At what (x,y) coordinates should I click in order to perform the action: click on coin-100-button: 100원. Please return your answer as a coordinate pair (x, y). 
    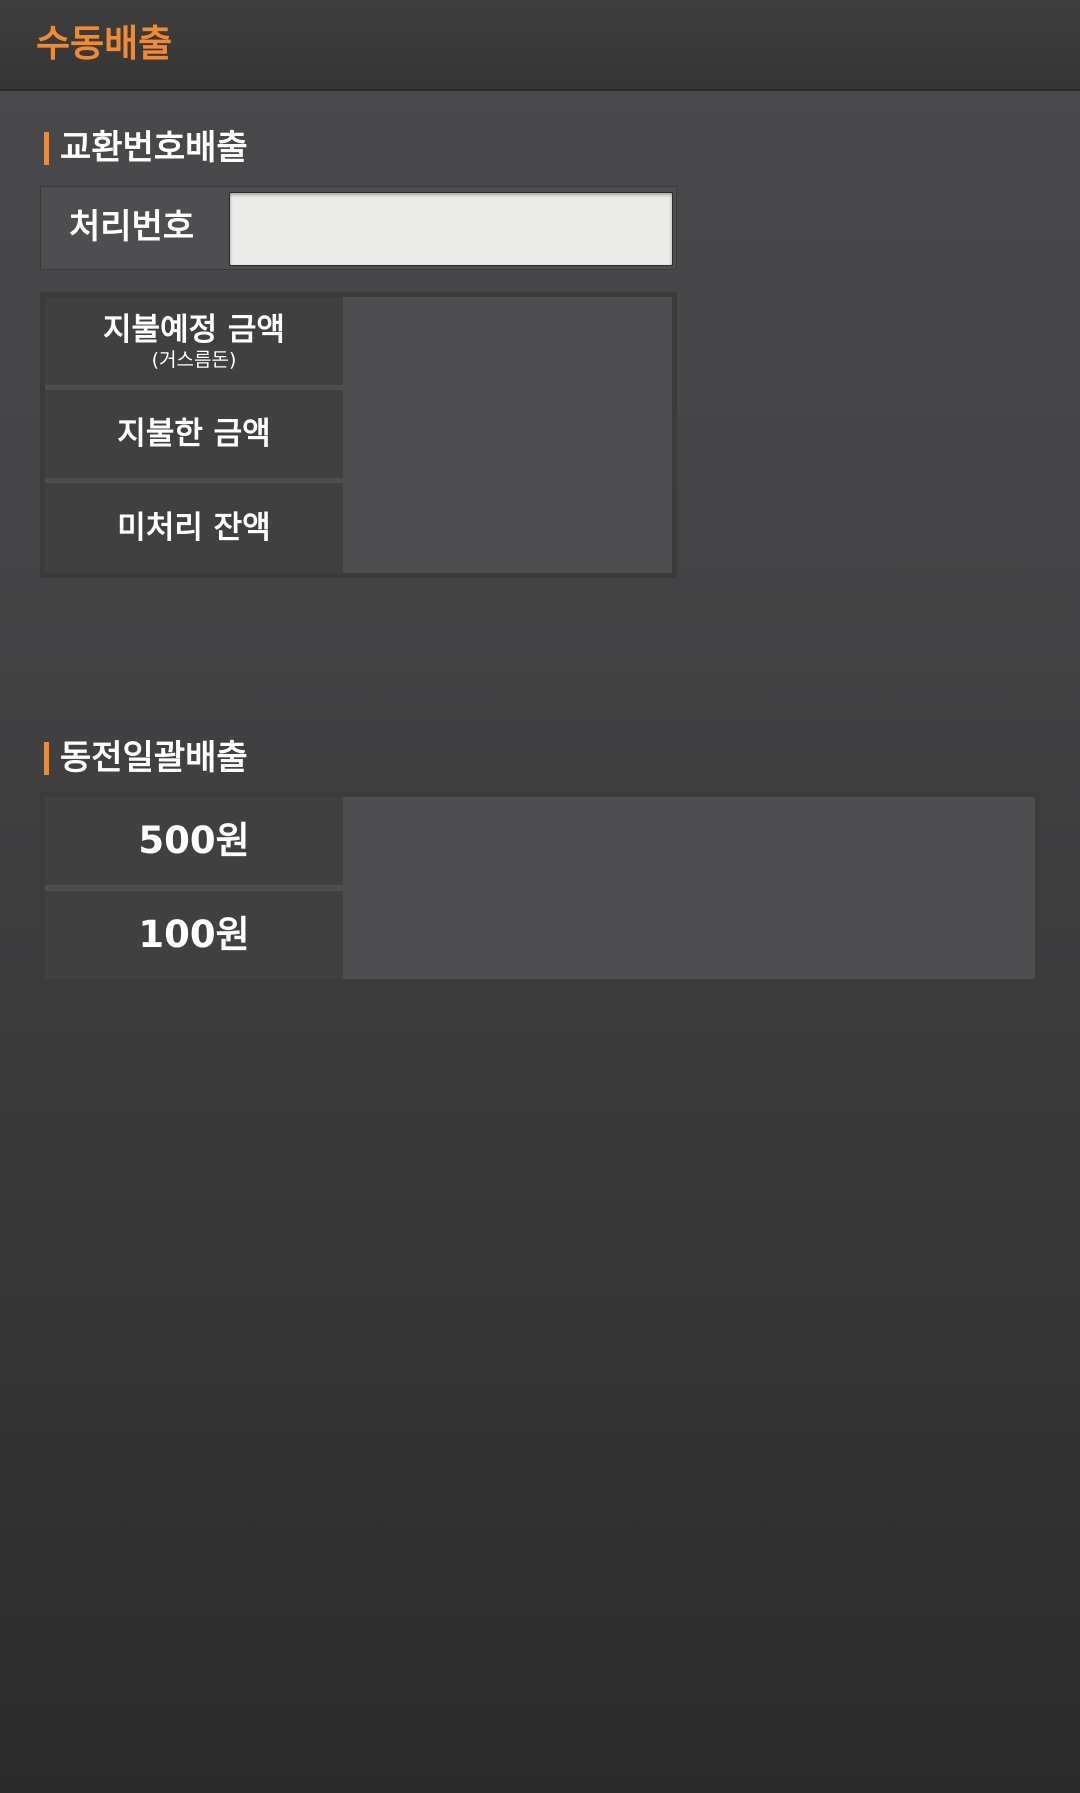
    Looking at the image, I should click on (194, 935).